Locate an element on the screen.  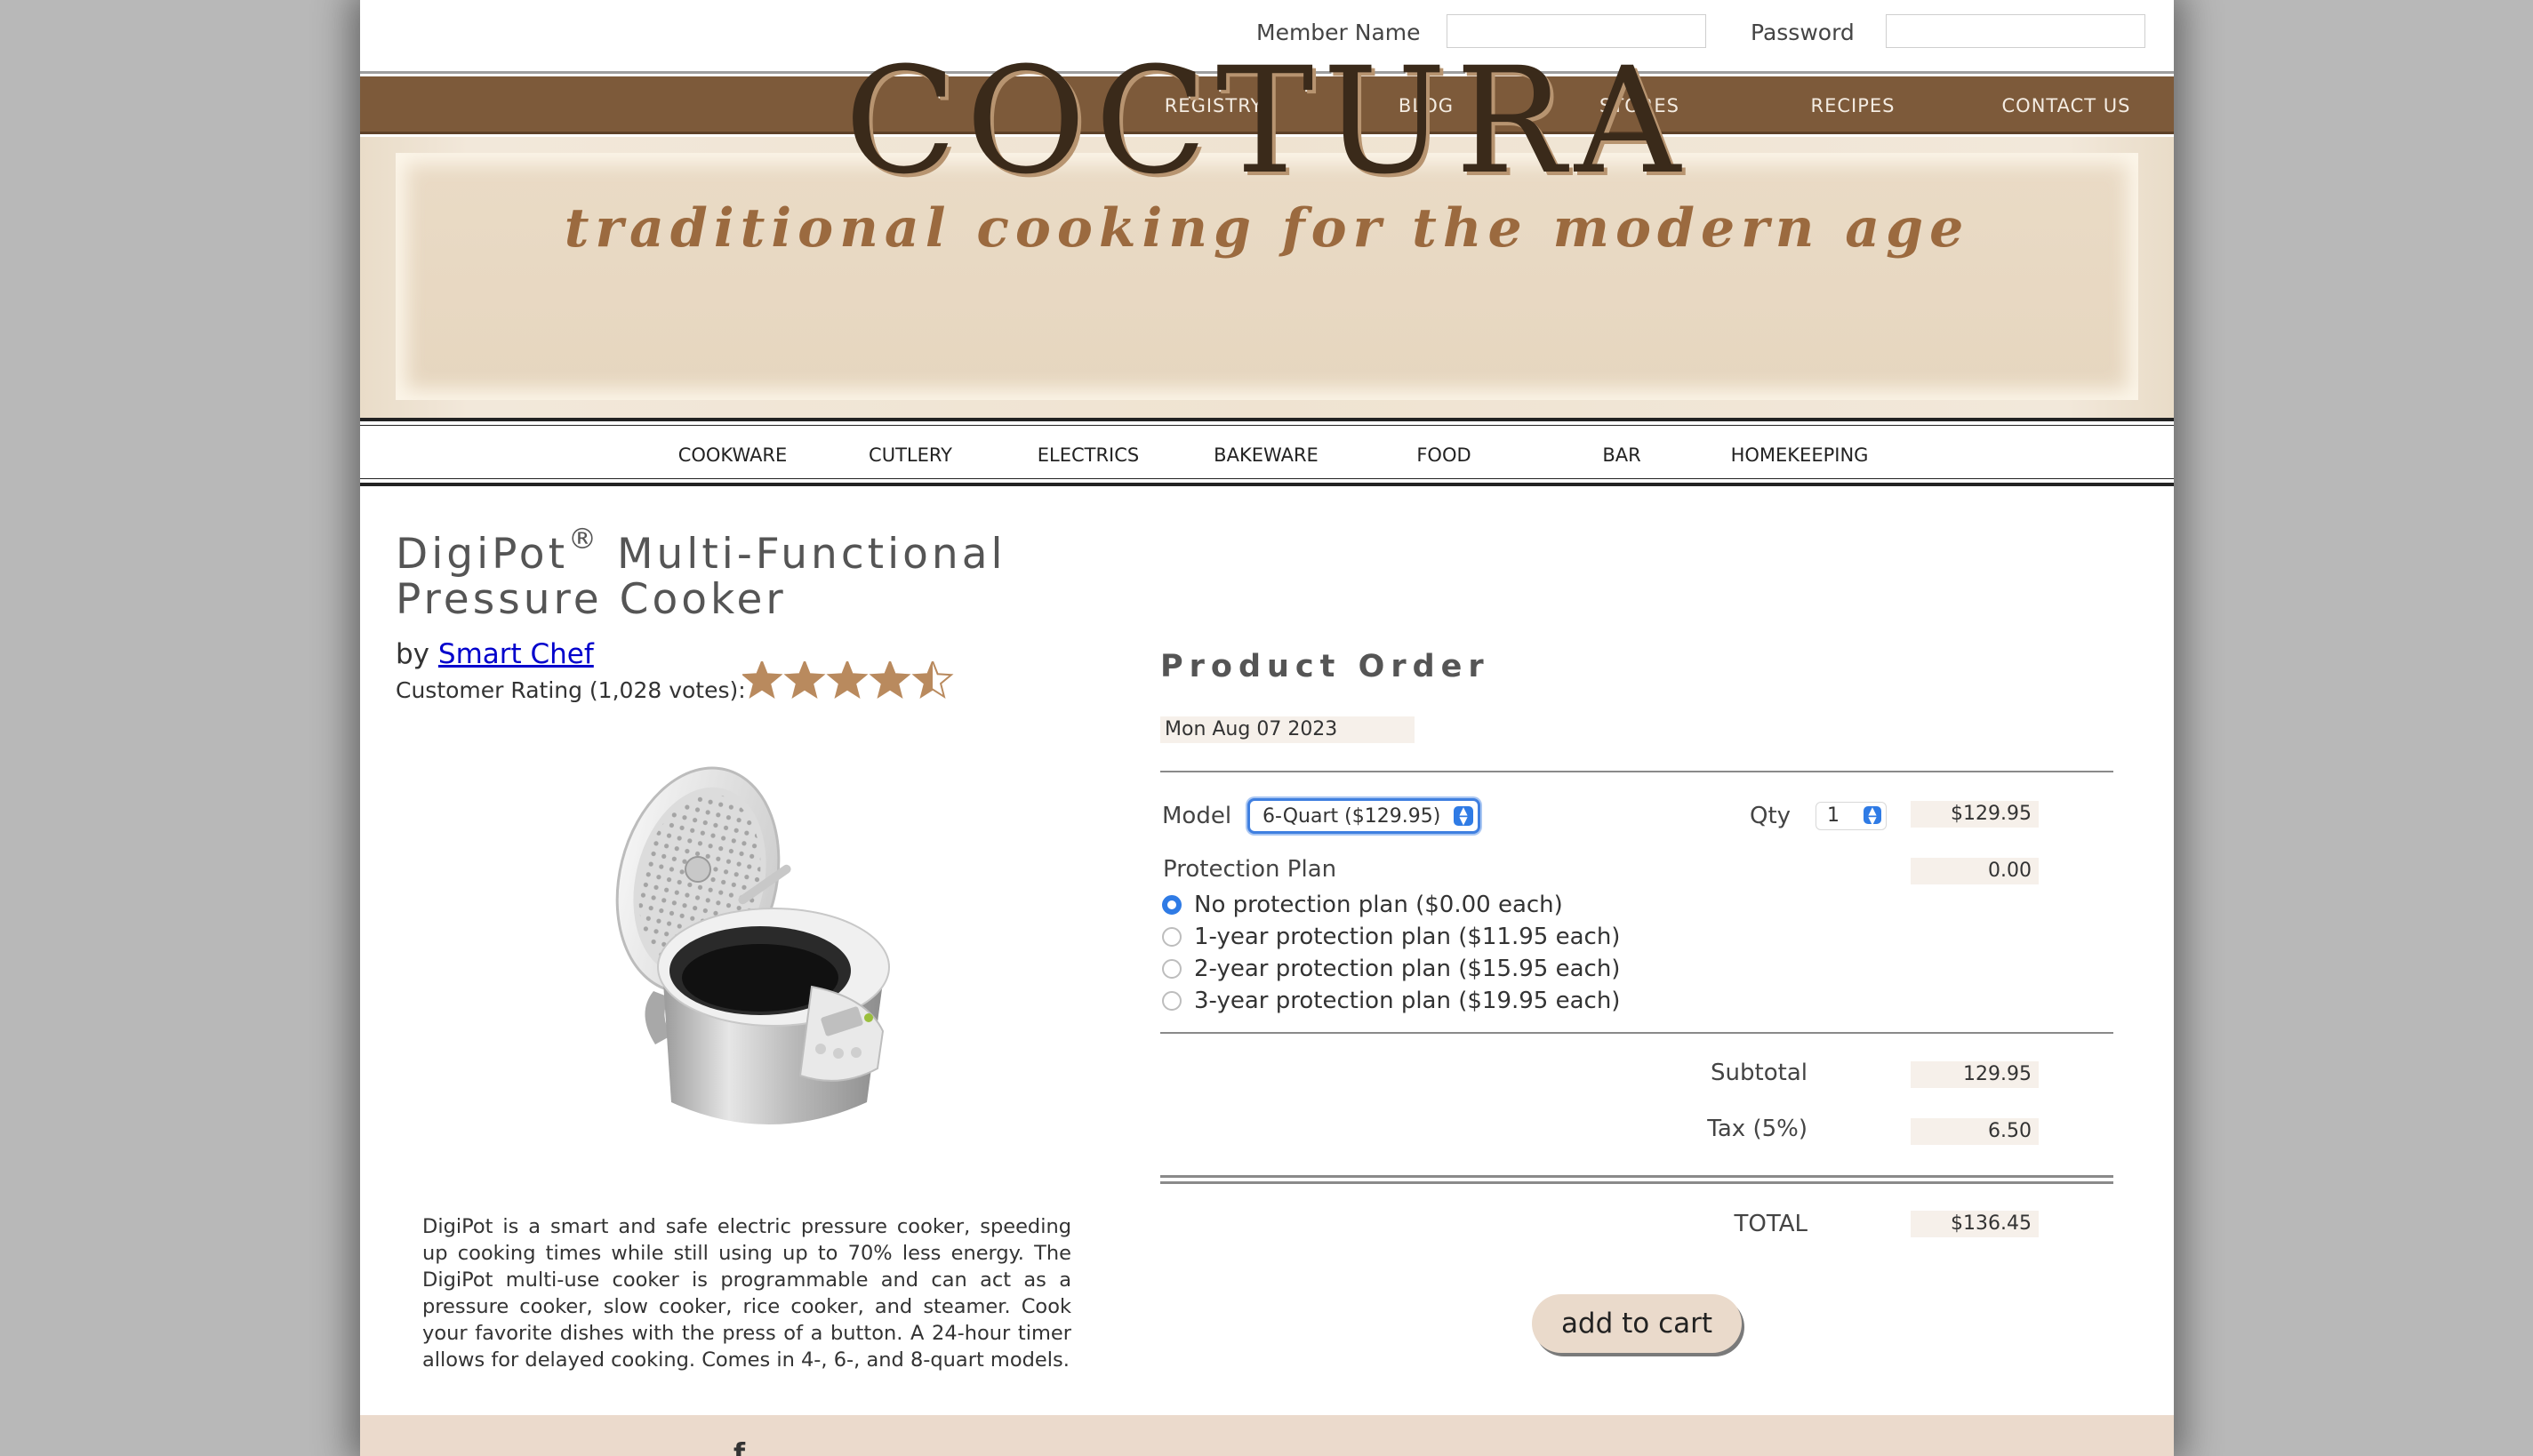
by-prefix: by is located at coordinates (417, 654).